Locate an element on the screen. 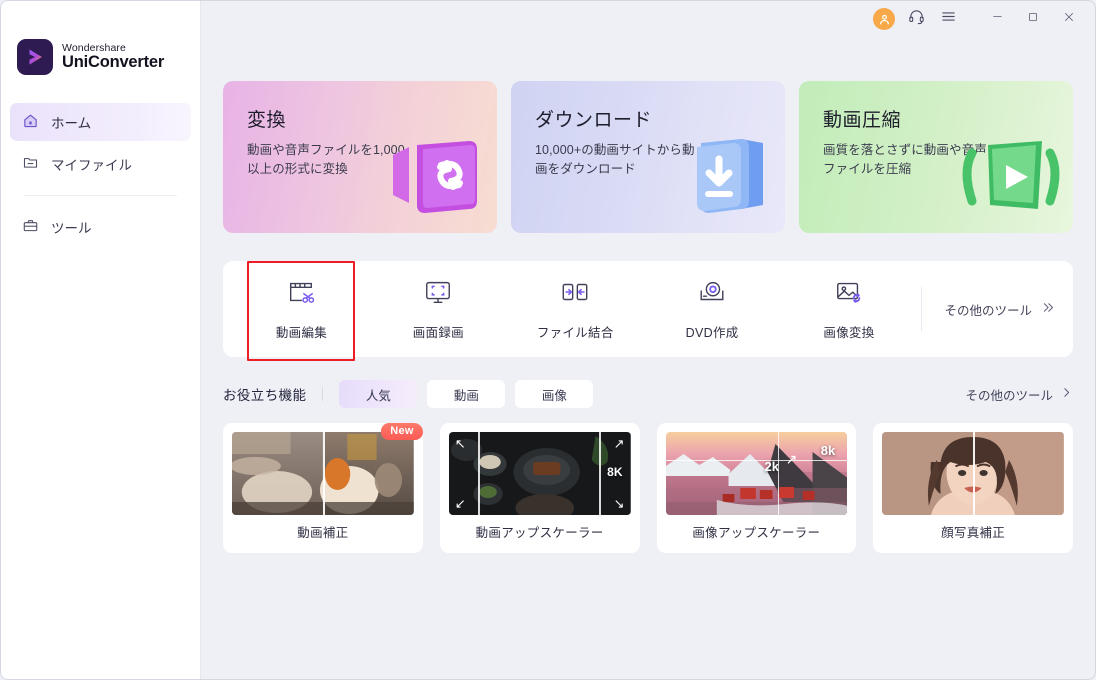 This screenshot has height=680, width=1096. sidebar-divider is located at coordinates (100, 195).